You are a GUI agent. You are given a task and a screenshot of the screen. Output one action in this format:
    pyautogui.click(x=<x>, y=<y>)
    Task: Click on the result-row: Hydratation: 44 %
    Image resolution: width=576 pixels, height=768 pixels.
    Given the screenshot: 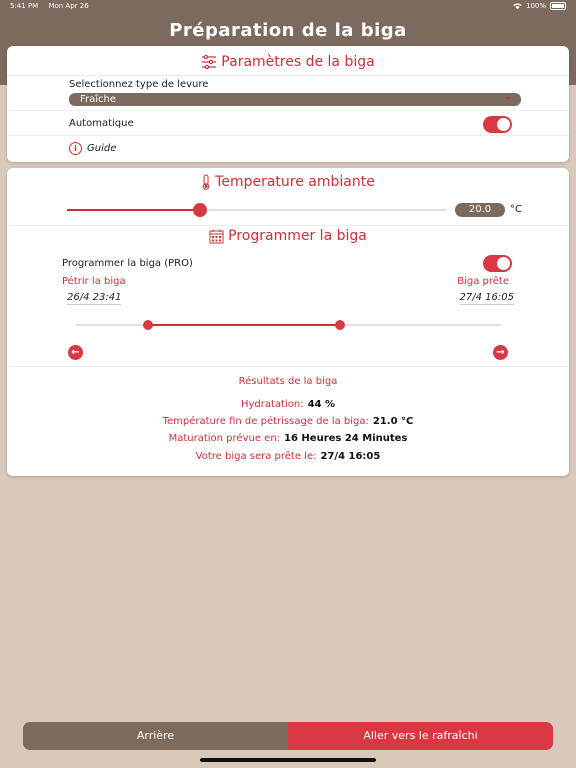 What is the action you would take?
    pyautogui.click(x=288, y=404)
    